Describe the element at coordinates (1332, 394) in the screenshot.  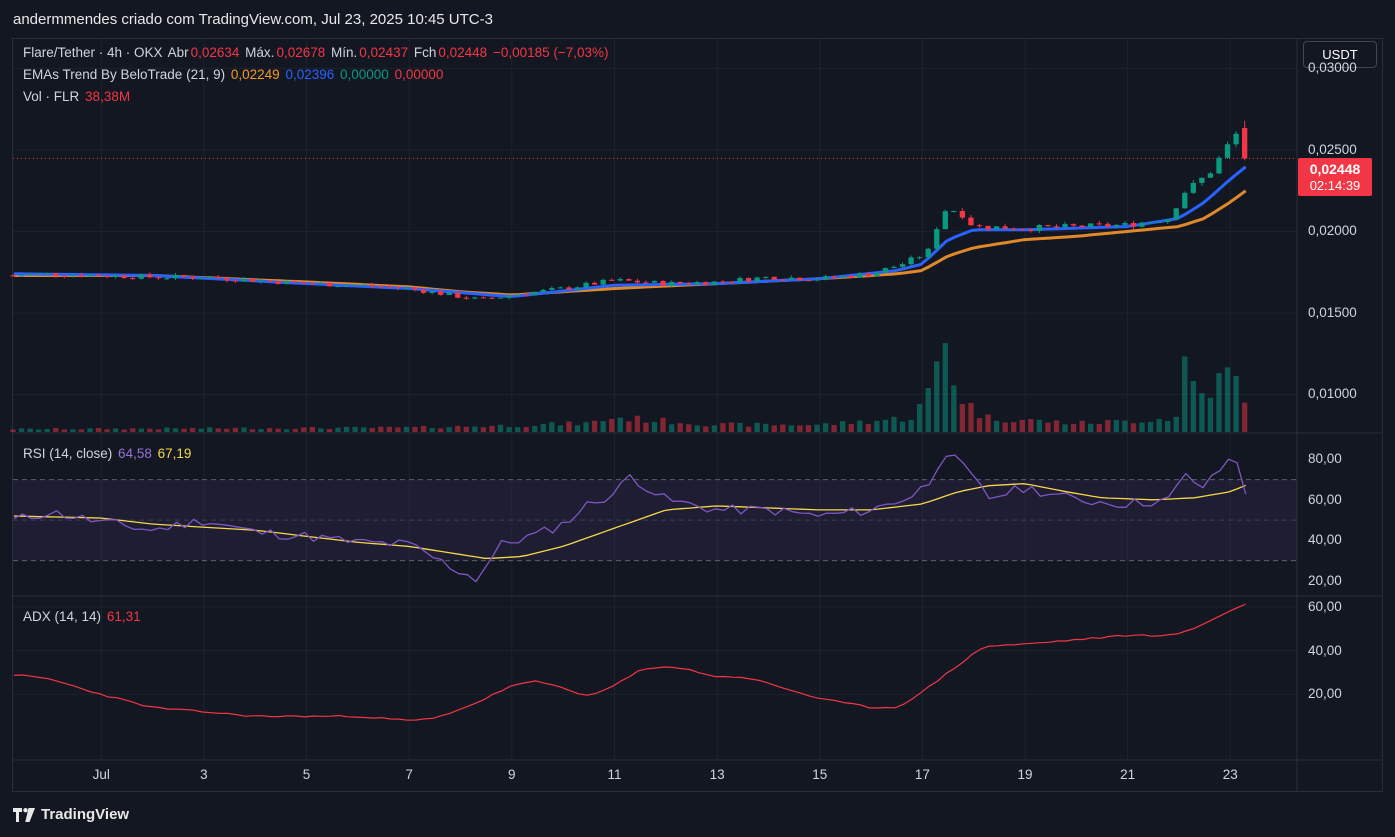
I see `price-tick-label: 0,01000` at that location.